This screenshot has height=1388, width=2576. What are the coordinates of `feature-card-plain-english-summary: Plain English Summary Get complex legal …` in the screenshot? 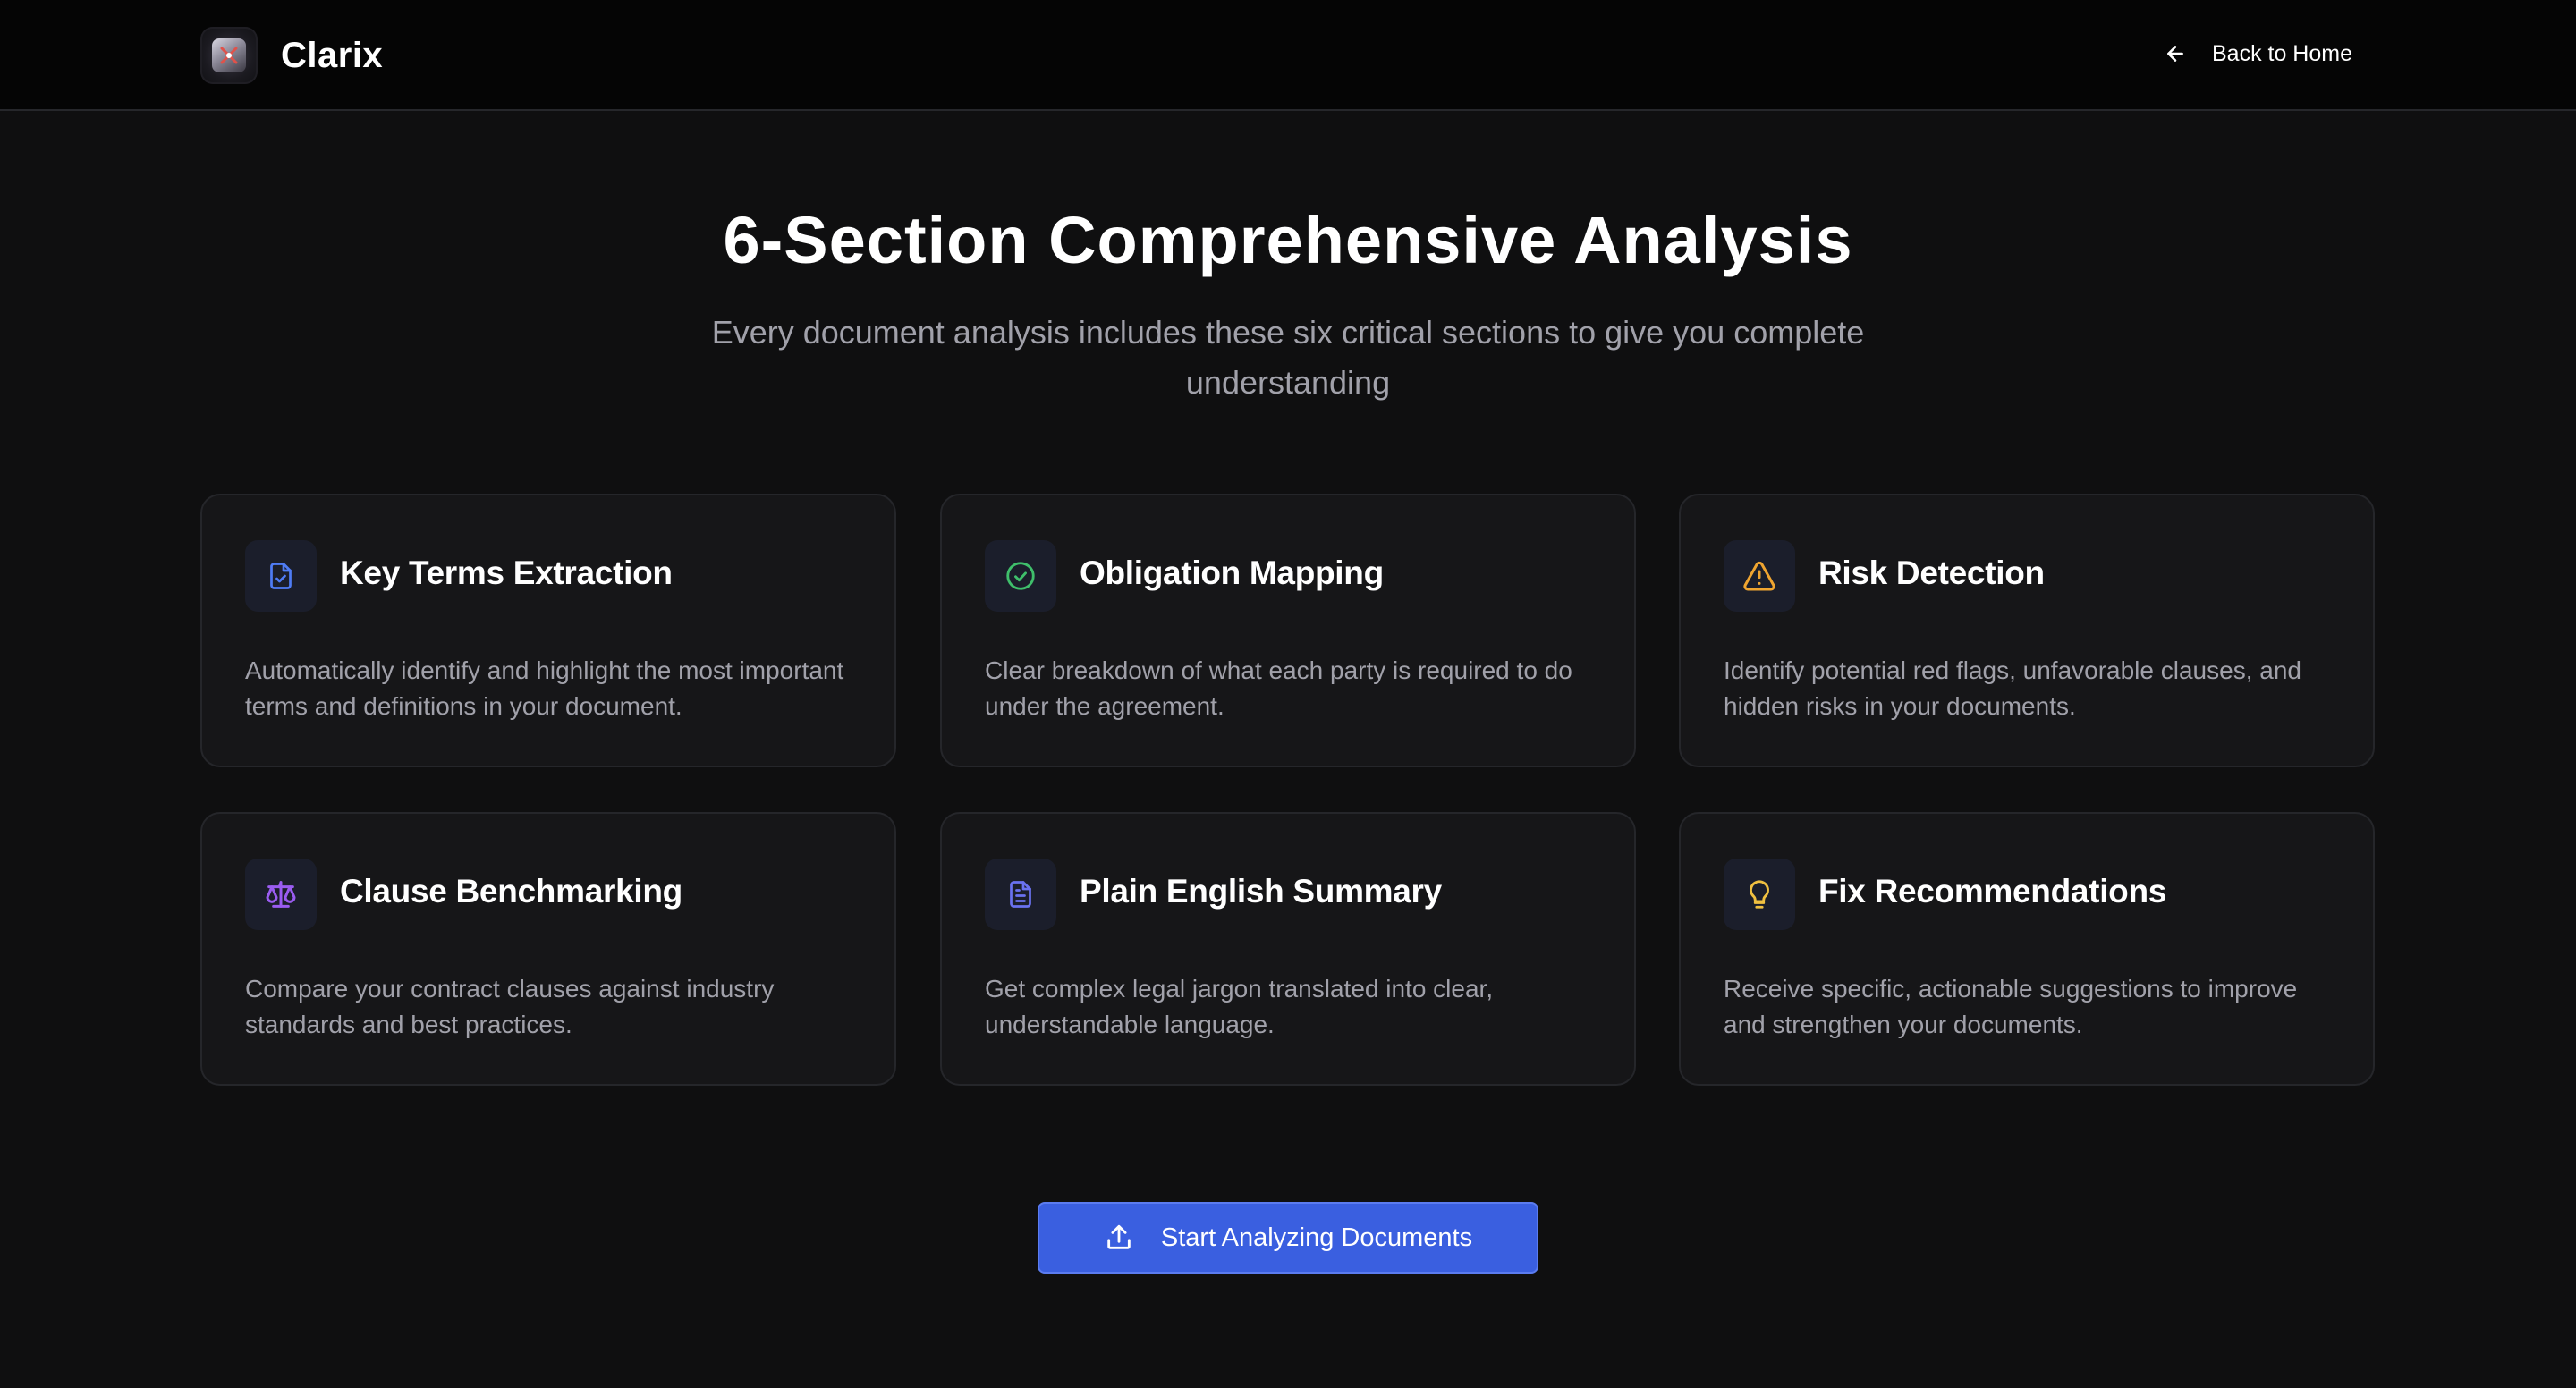 It's located at (1288, 949).